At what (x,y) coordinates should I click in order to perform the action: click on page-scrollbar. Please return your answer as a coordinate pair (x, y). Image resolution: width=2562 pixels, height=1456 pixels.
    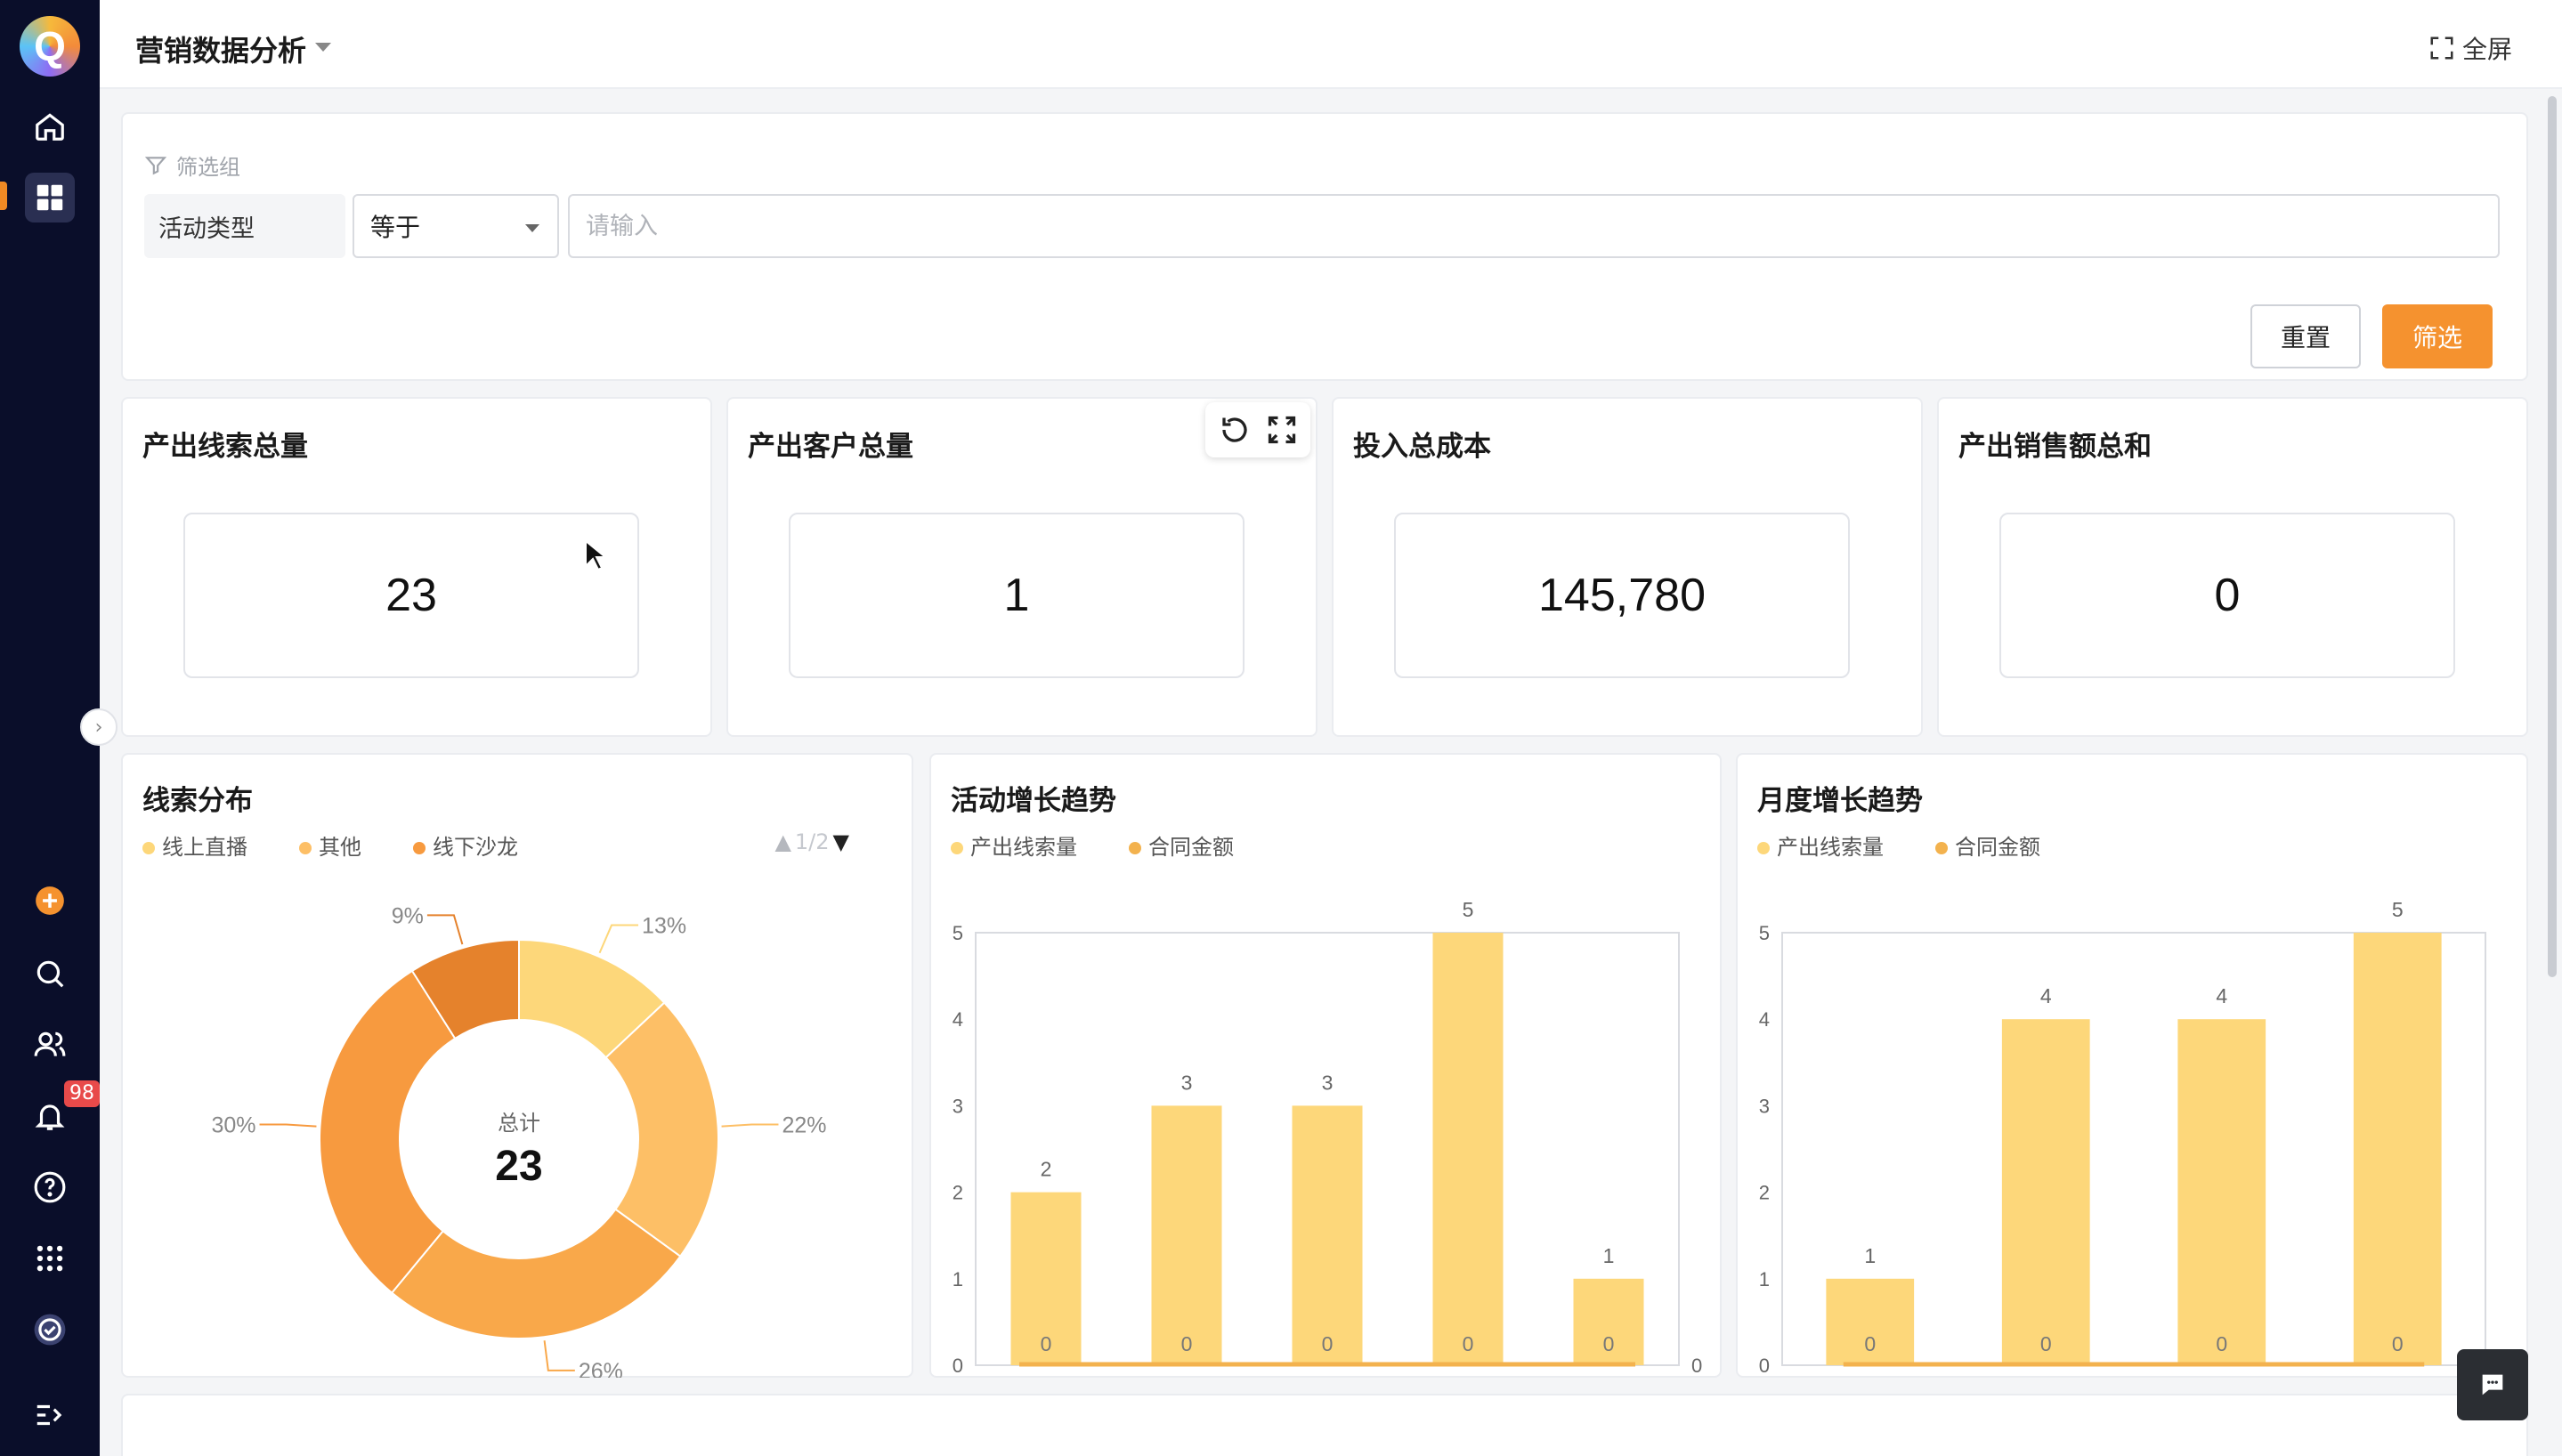
    Looking at the image, I should click on (2552, 536).